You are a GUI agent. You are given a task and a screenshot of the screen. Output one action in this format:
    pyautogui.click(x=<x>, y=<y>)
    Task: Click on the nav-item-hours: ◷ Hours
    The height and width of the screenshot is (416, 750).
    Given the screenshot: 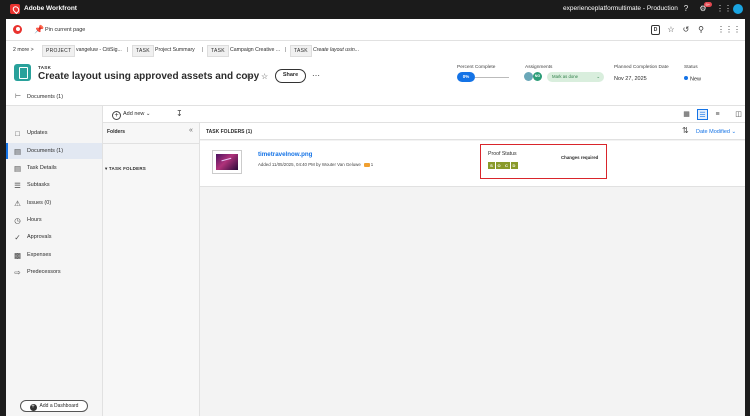 What is the action you would take?
    pyautogui.click(x=54, y=220)
    